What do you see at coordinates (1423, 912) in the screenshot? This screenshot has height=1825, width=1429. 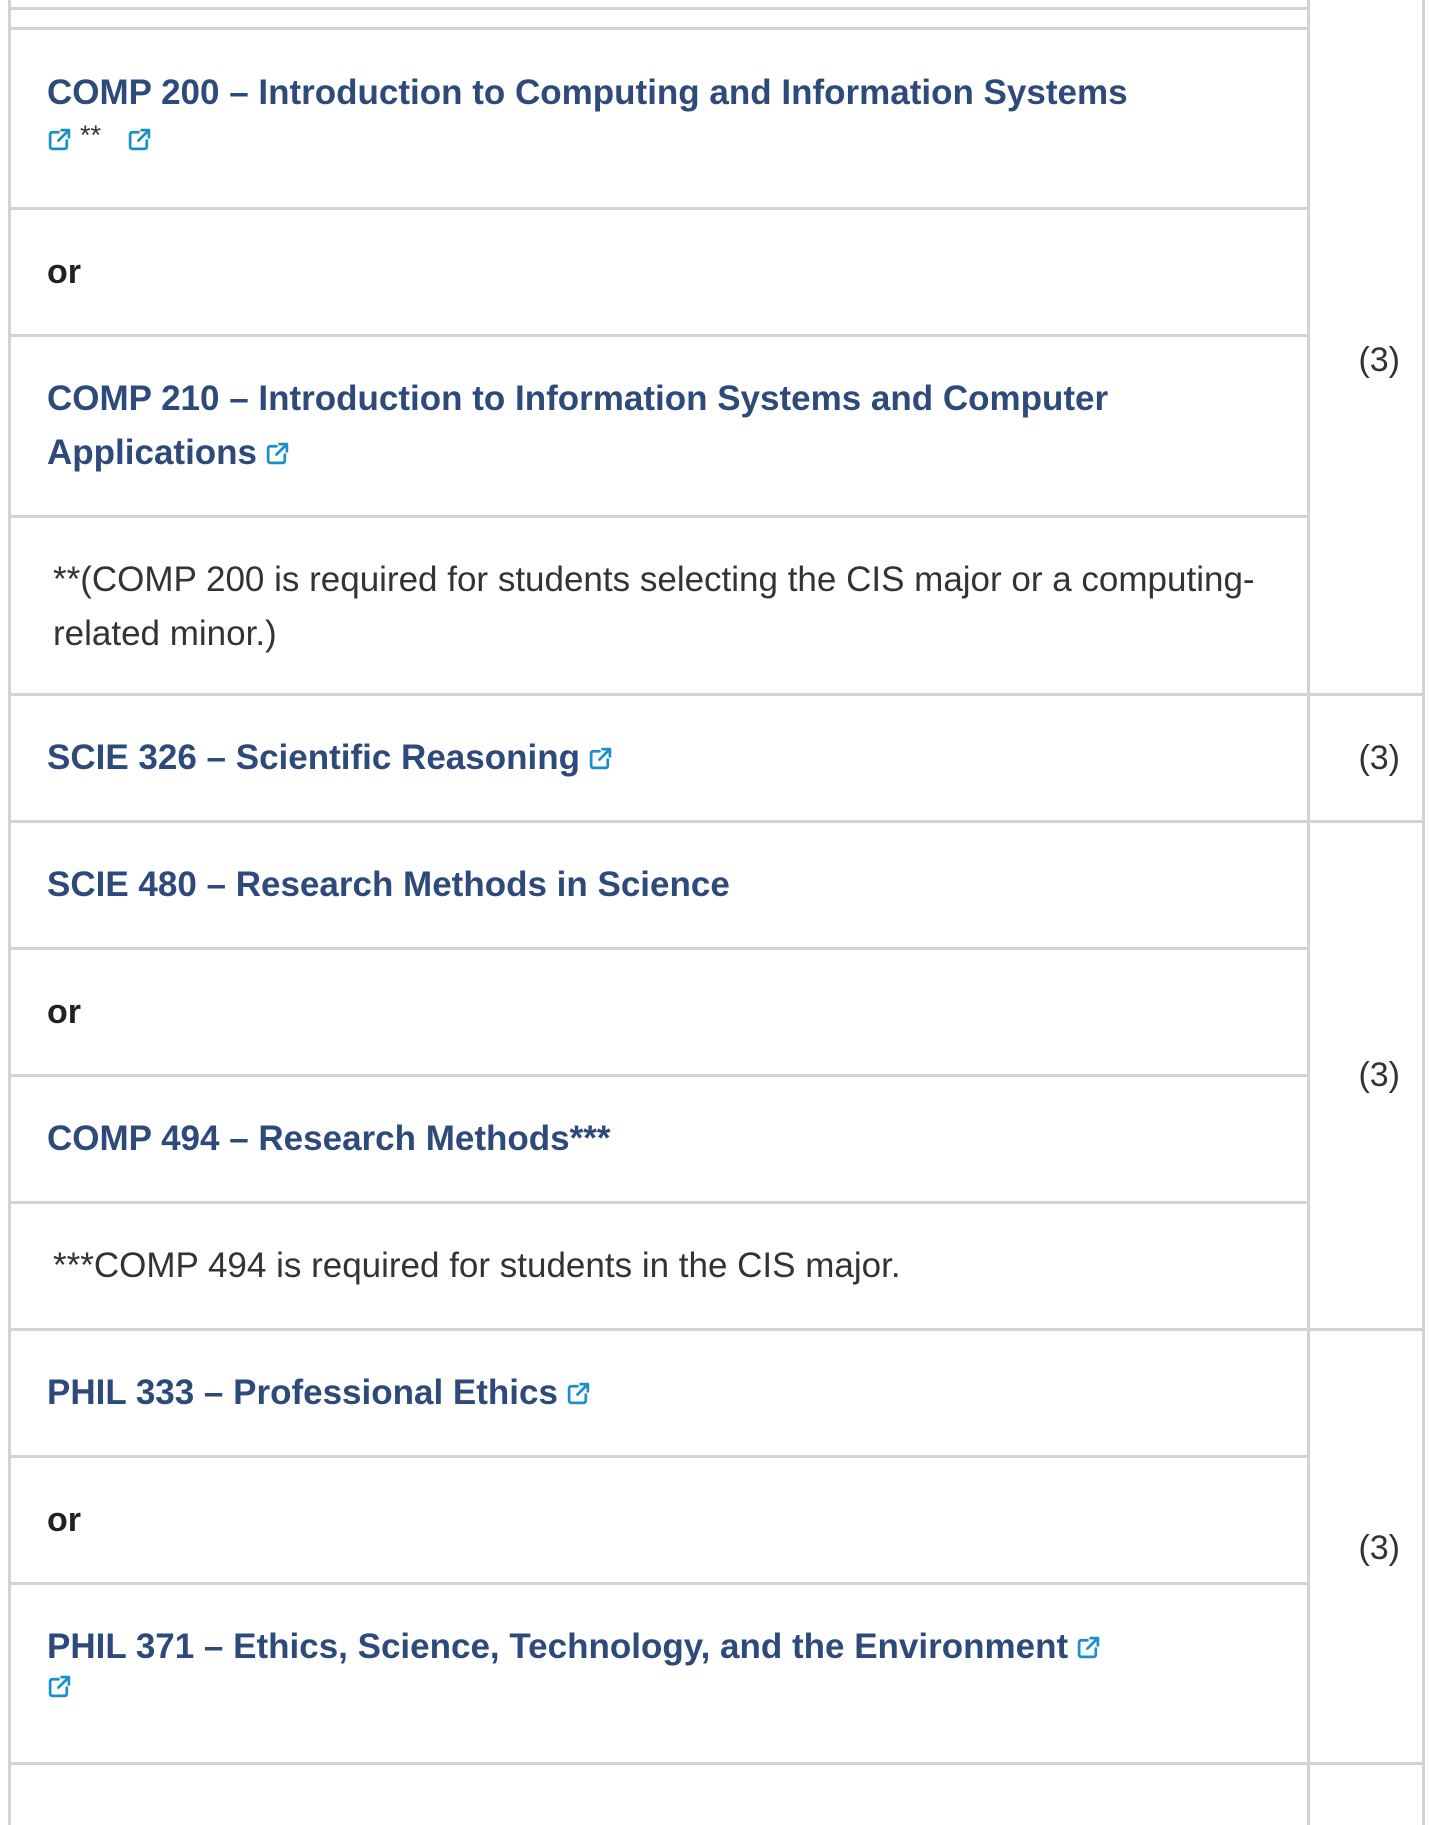 I see `table-border-right` at bounding box center [1423, 912].